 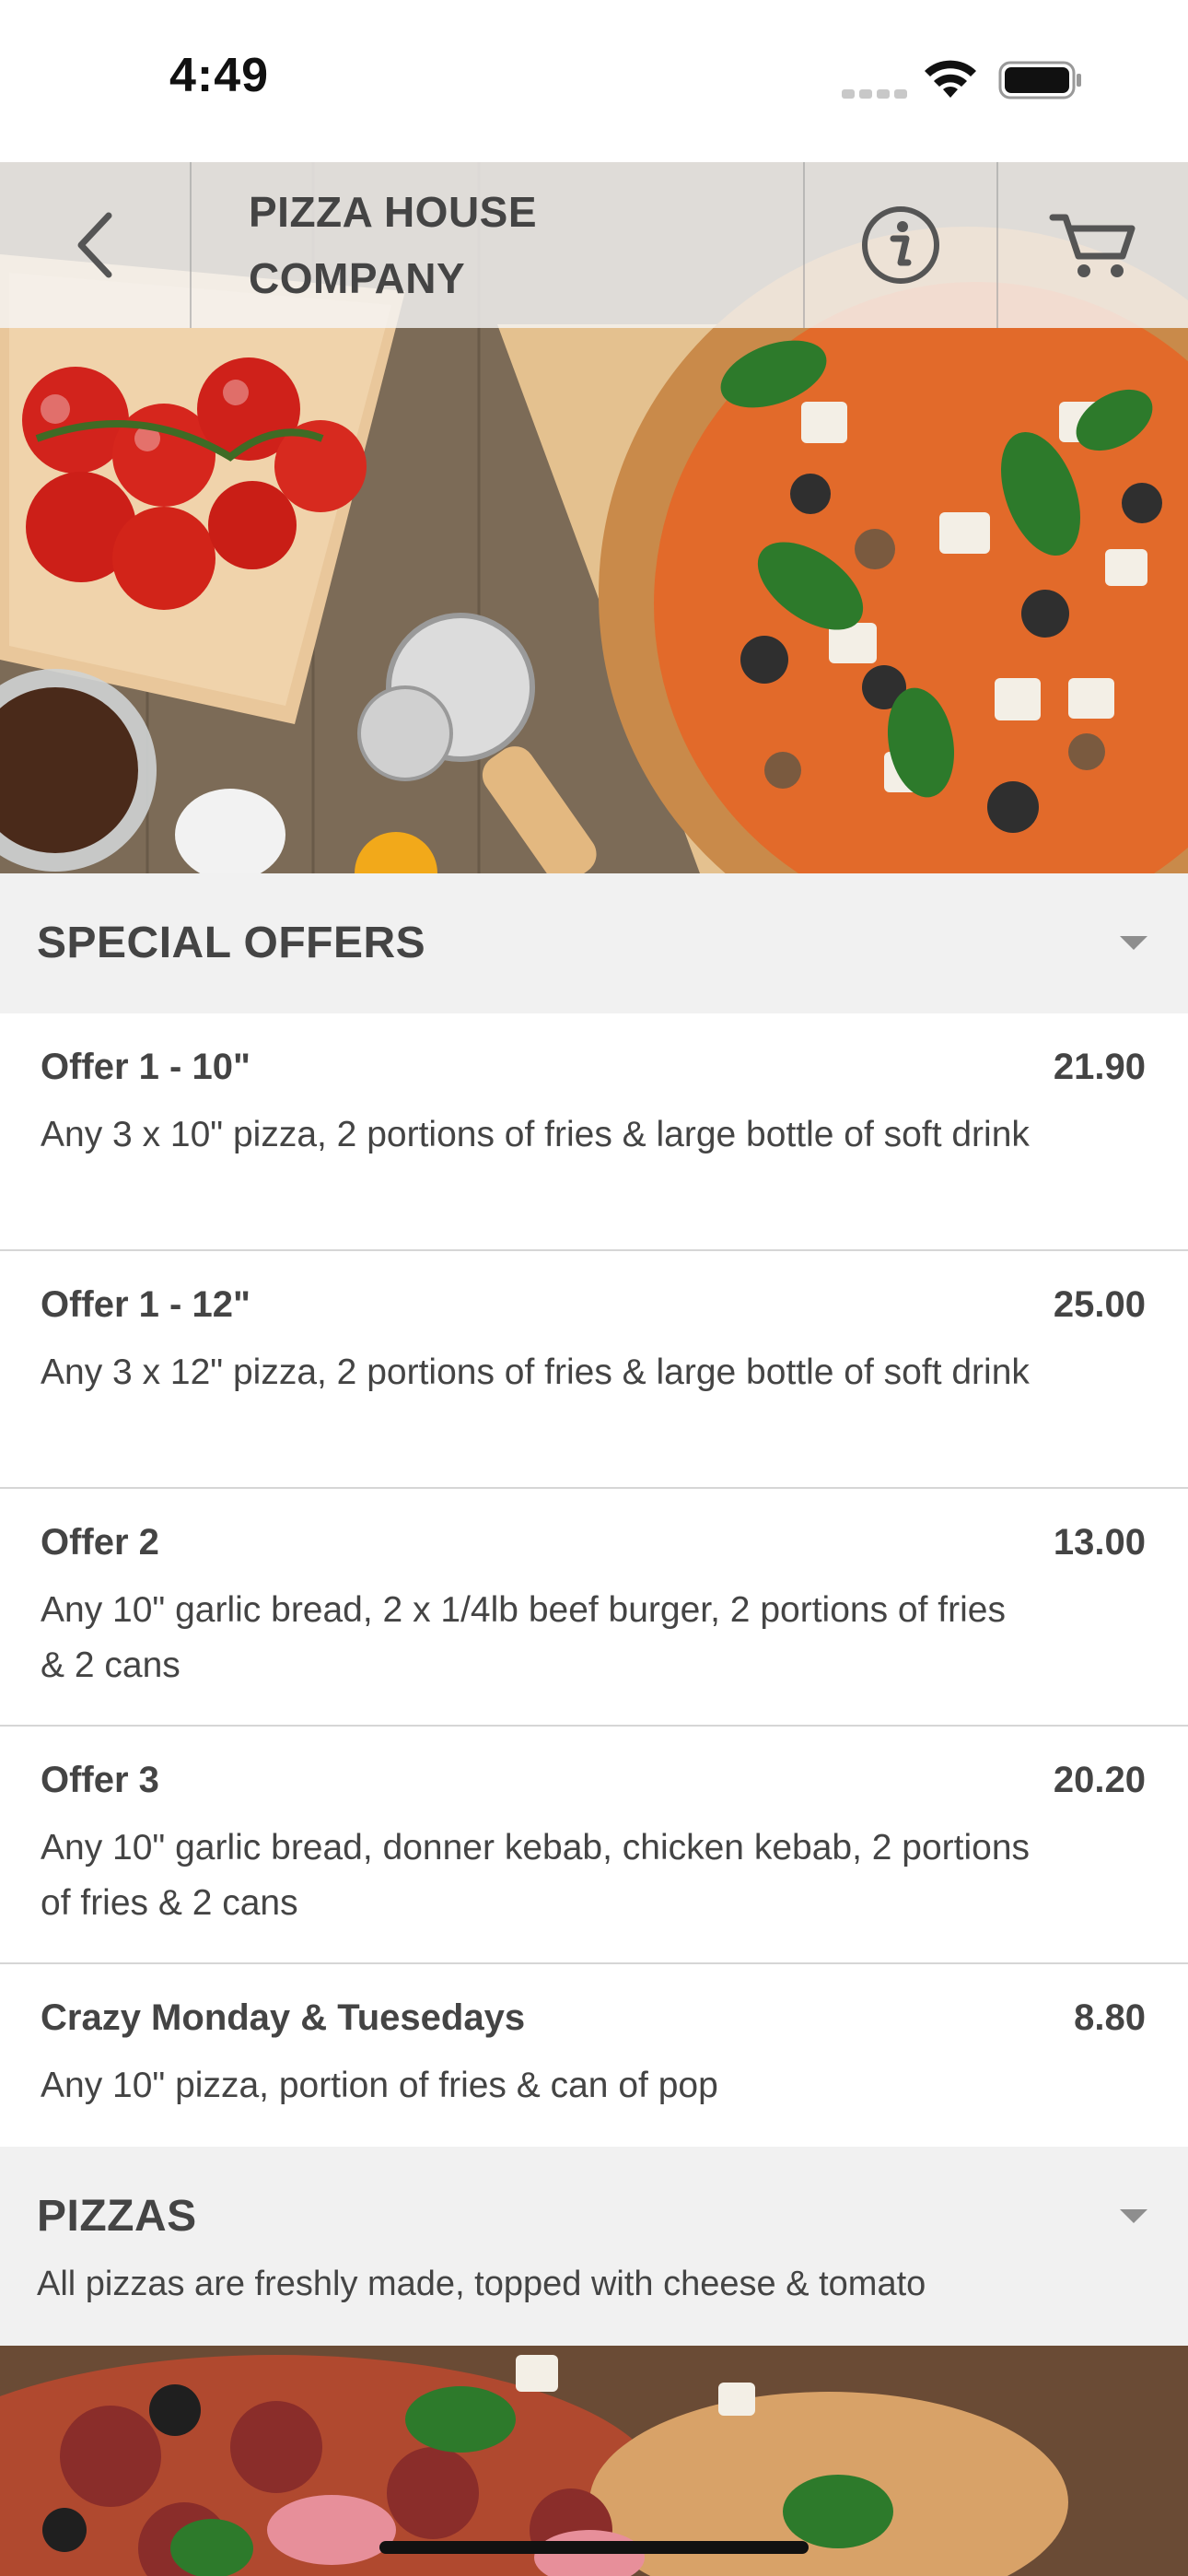 I want to click on item-price: 8.80, so click(x=1110, y=2017).